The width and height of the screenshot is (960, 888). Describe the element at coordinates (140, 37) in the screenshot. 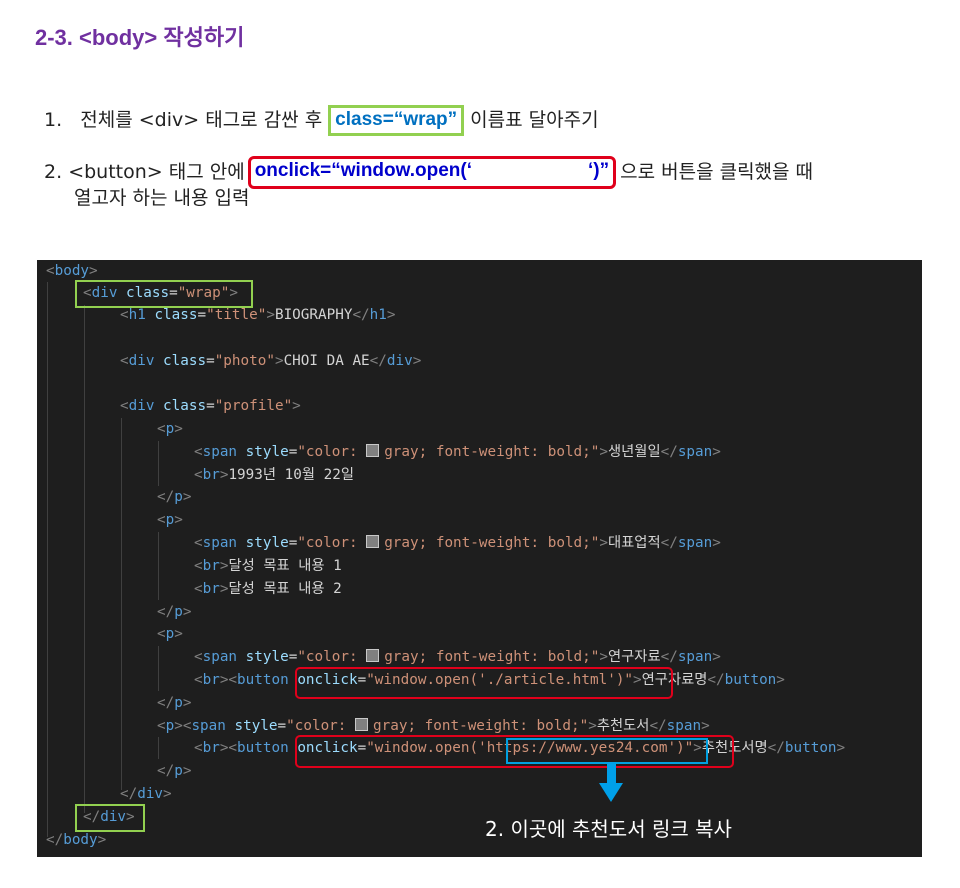

I see `section-title: 2-3. <body> 작성하기` at that location.